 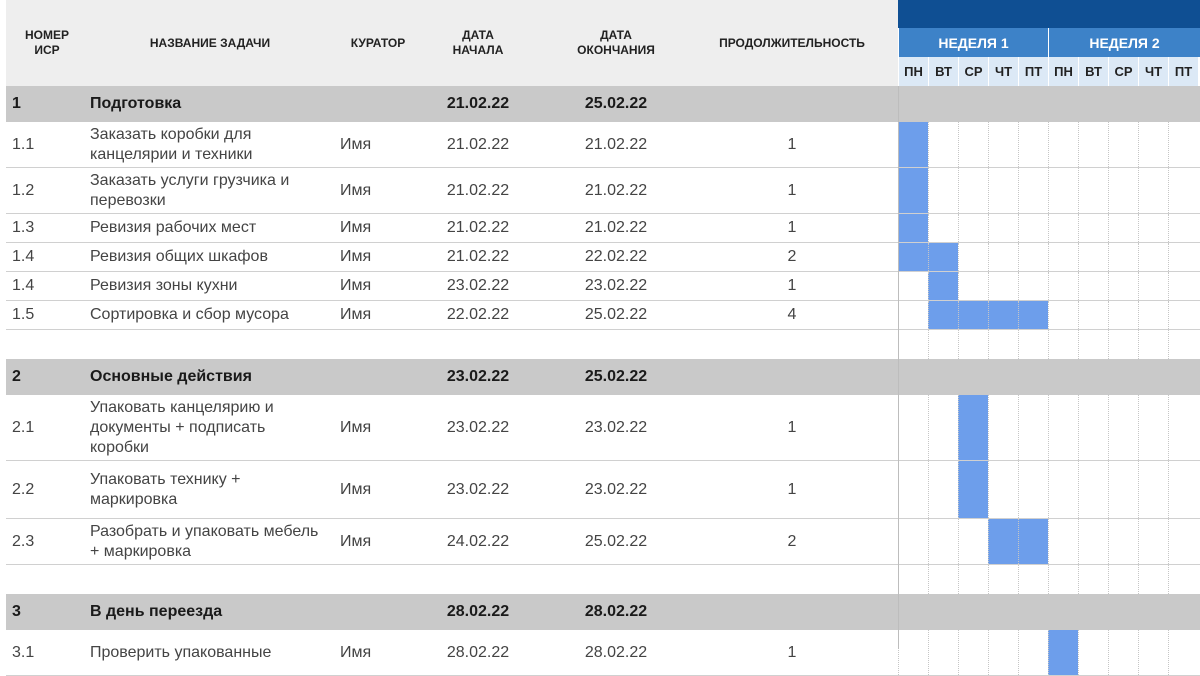 What do you see at coordinates (478, 489) in the screenshot?
I see `start-date-cell: 23.02.22` at bounding box center [478, 489].